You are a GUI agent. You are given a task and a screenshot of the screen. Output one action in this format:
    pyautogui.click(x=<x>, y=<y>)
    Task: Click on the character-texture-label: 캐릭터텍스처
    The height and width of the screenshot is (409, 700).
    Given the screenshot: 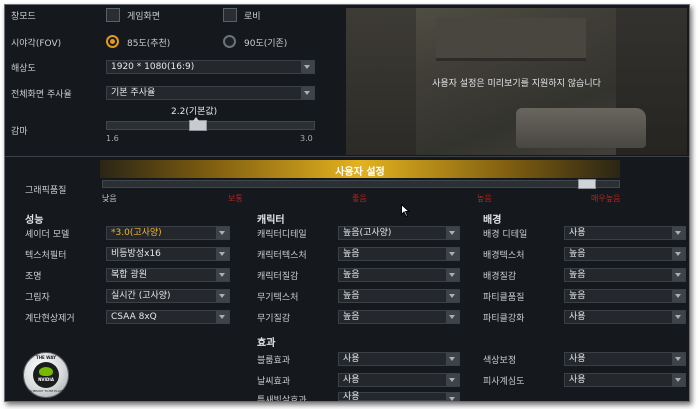 What is the action you would take?
    pyautogui.click(x=282, y=256)
    